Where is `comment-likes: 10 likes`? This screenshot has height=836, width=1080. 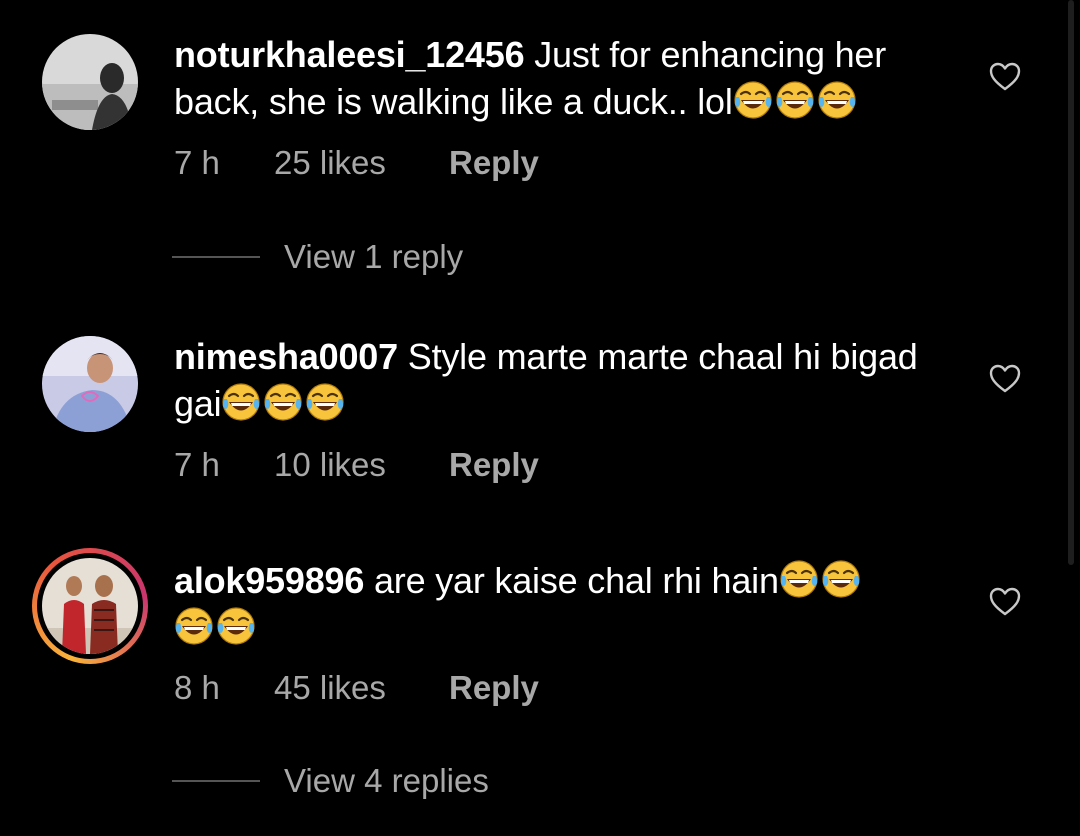
comment-likes: 10 likes is located at coordinates (361, 465).